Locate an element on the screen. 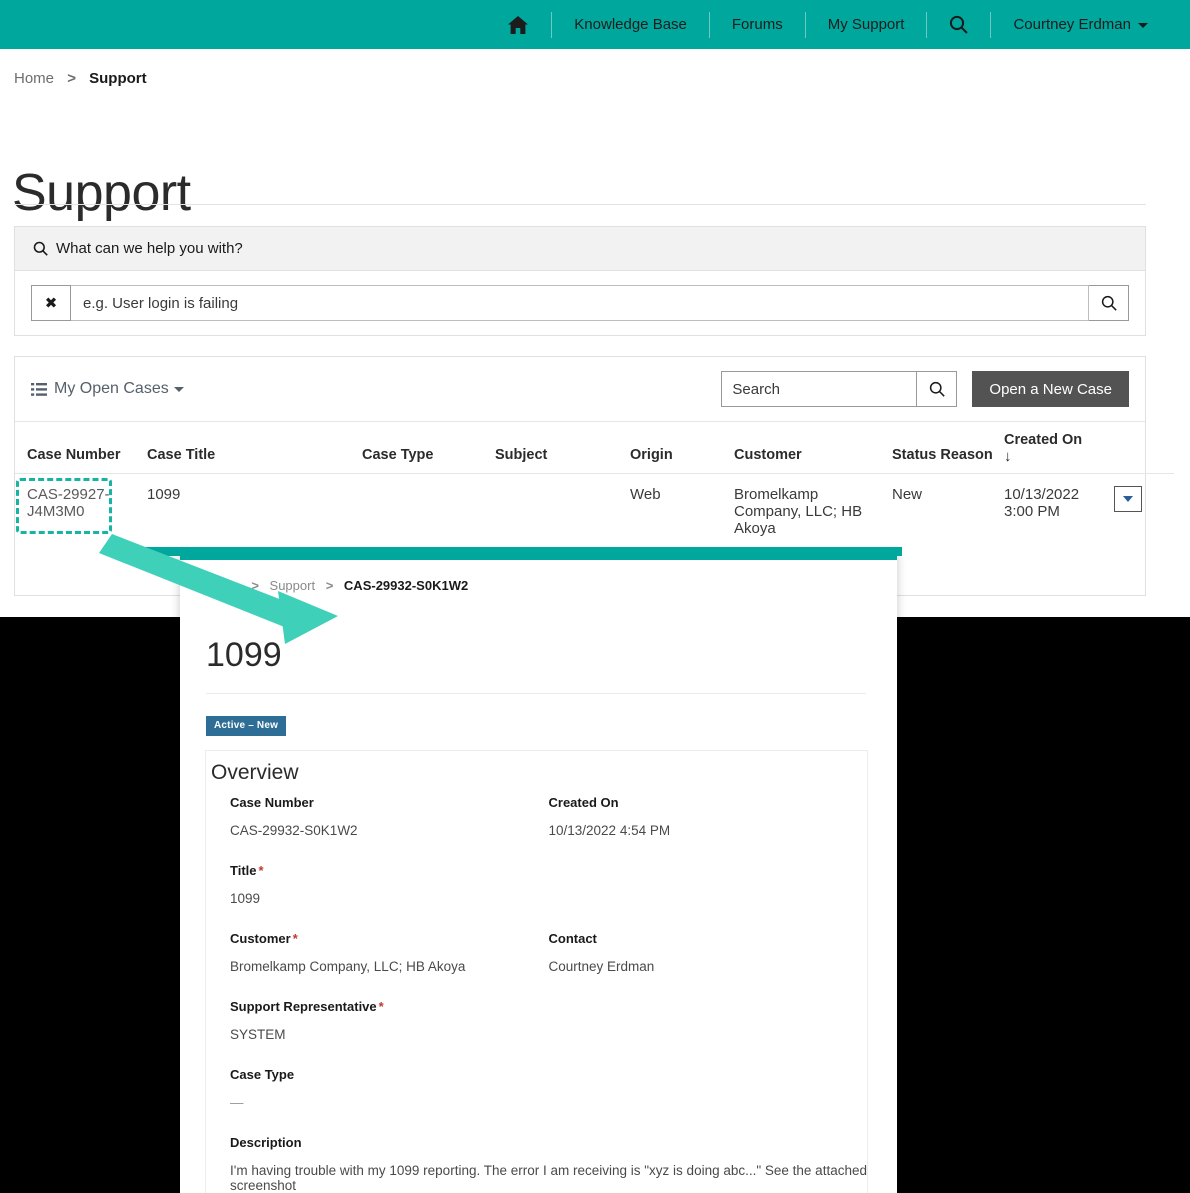 Image resolution: width=1190 pixels, height=1193 pixels. case-search-input is located at coordinates (819, 389).